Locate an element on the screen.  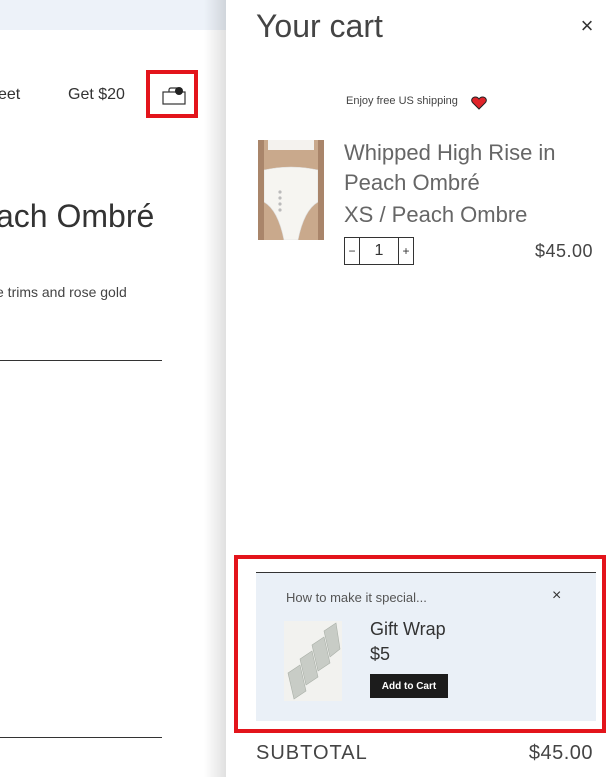
top-announcement-bar is located at coordinates (113, 15).